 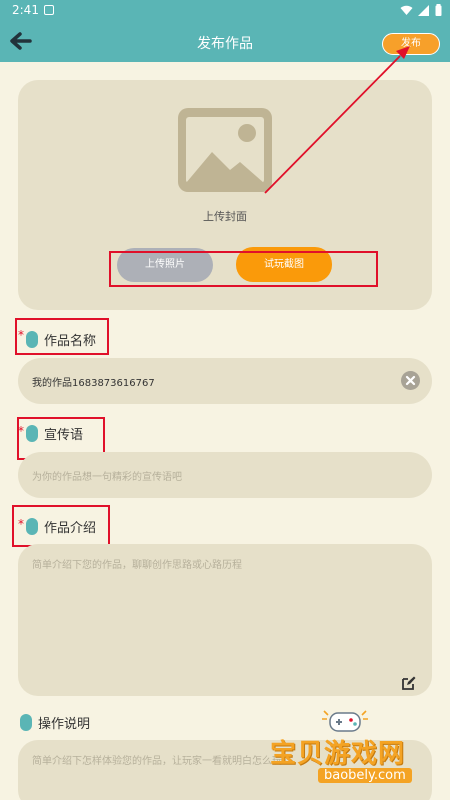 What do you see at coordinates (225, 10) in the screenshot?
I see `status-bar: 2:41` at bounding box center [225, 10].